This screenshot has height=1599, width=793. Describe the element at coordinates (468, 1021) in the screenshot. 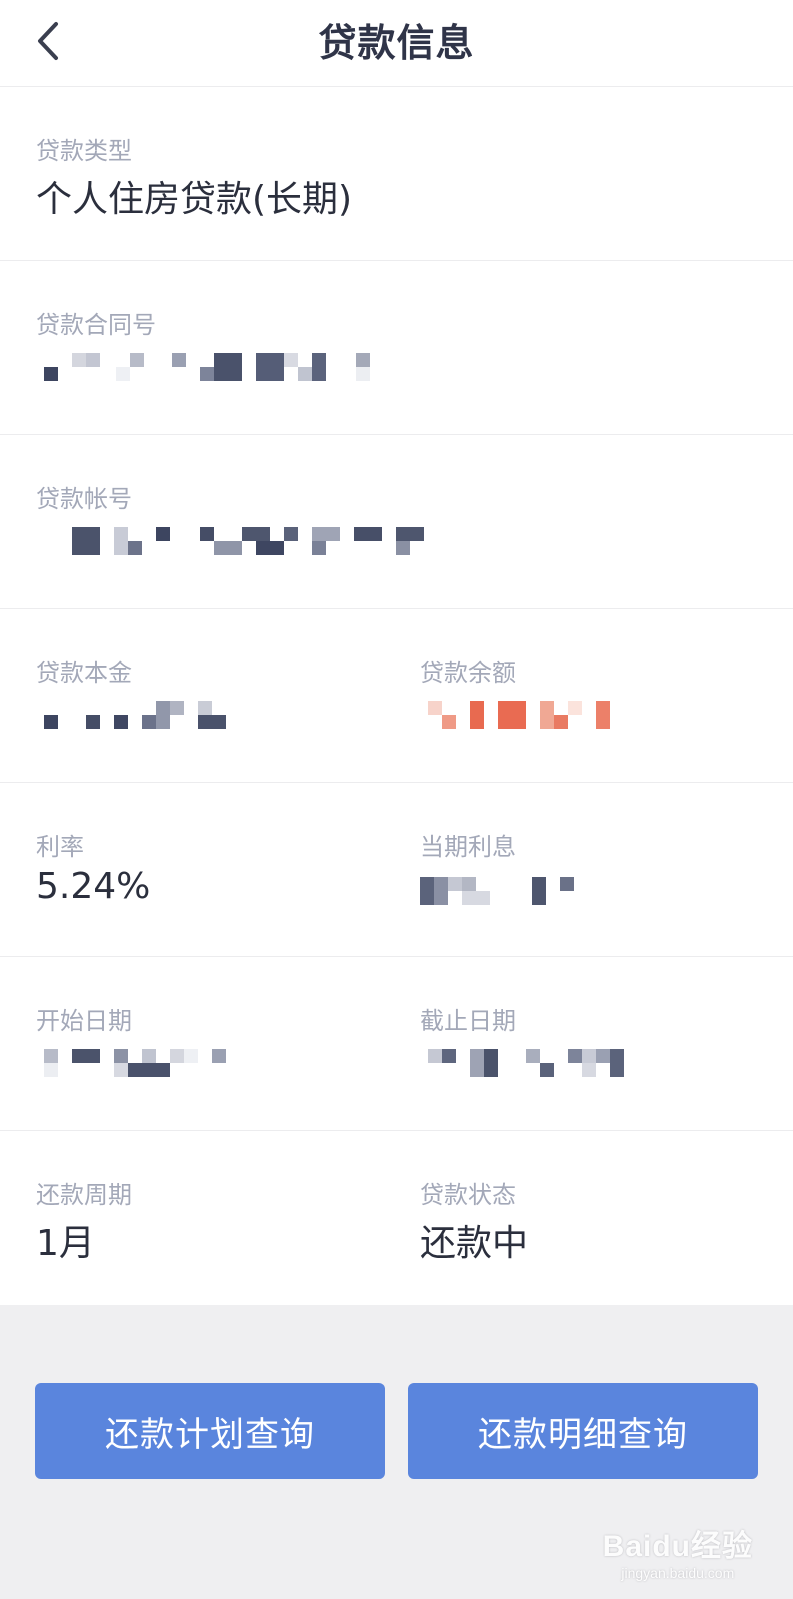

I see `field-label: 截止日期` at that location.